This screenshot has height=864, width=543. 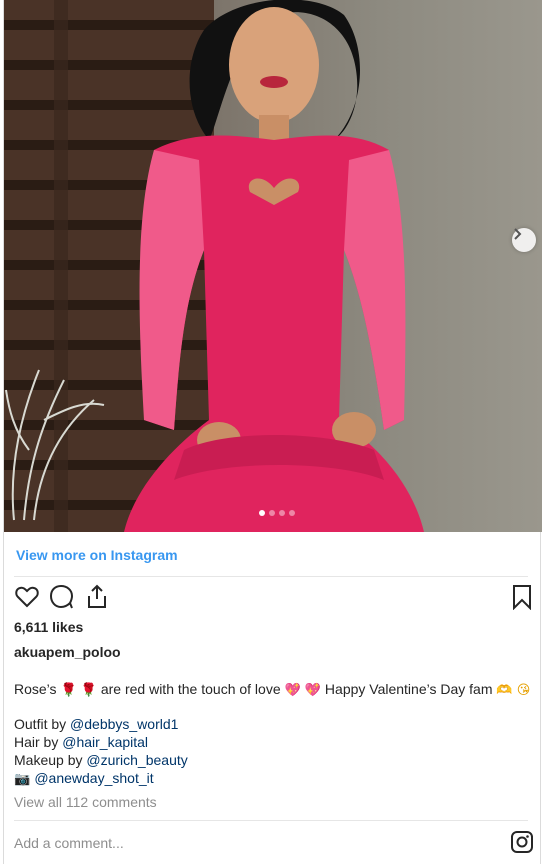 I want to click on credit-line: Outfit by @debbys_world1, so click(x=101, y=724).